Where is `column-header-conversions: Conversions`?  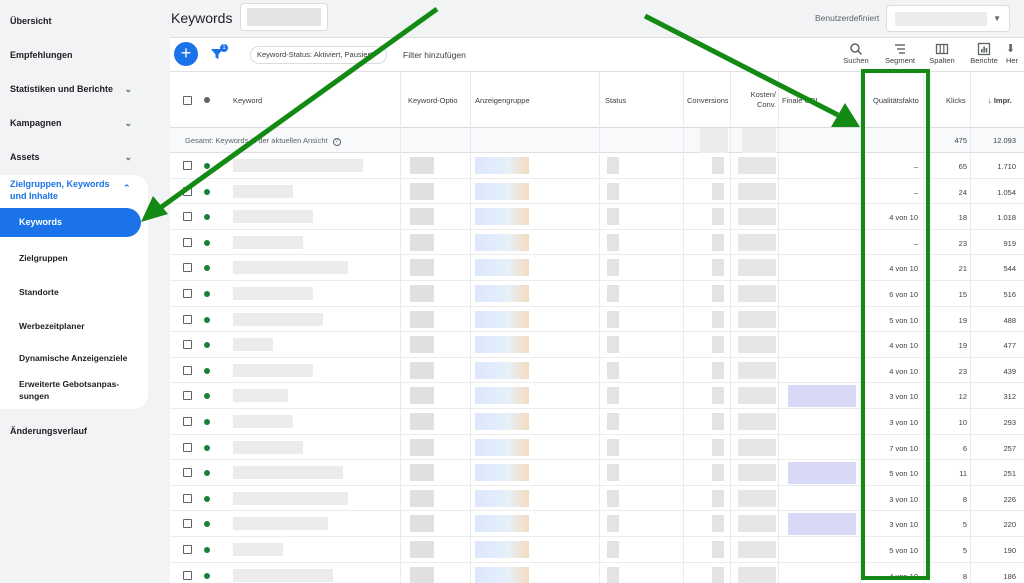 column-header-conversions: Conversions is located at coordinates (707, 100).